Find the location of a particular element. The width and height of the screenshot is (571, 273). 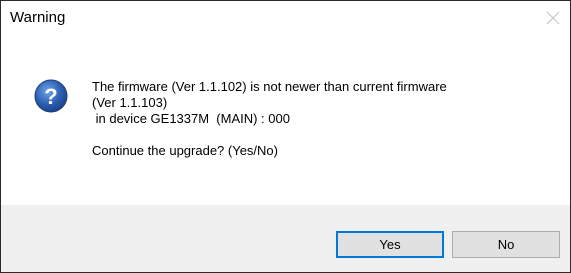

yes-button: Yes is located at coordinates (390, 244).